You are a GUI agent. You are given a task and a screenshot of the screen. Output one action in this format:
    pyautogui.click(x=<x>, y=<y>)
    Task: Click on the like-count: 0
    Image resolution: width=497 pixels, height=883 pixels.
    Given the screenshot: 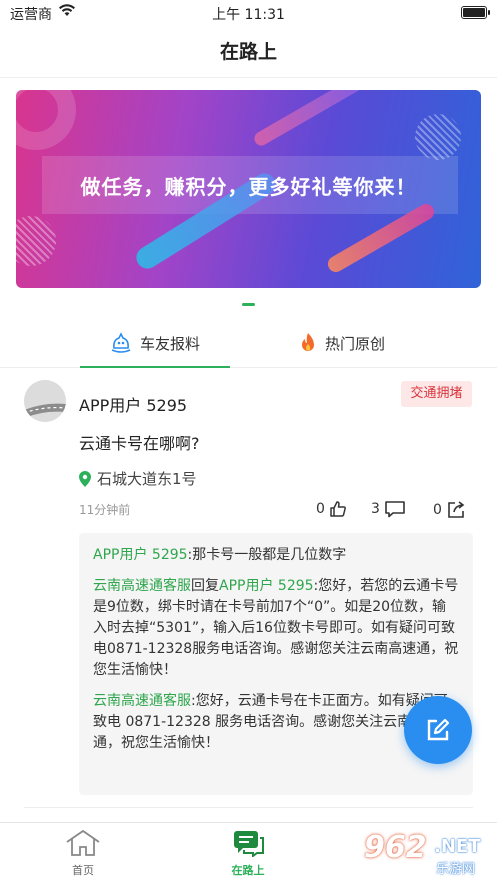 What is the action you would take?
    pyautogui.click(x=320, y=509)
    